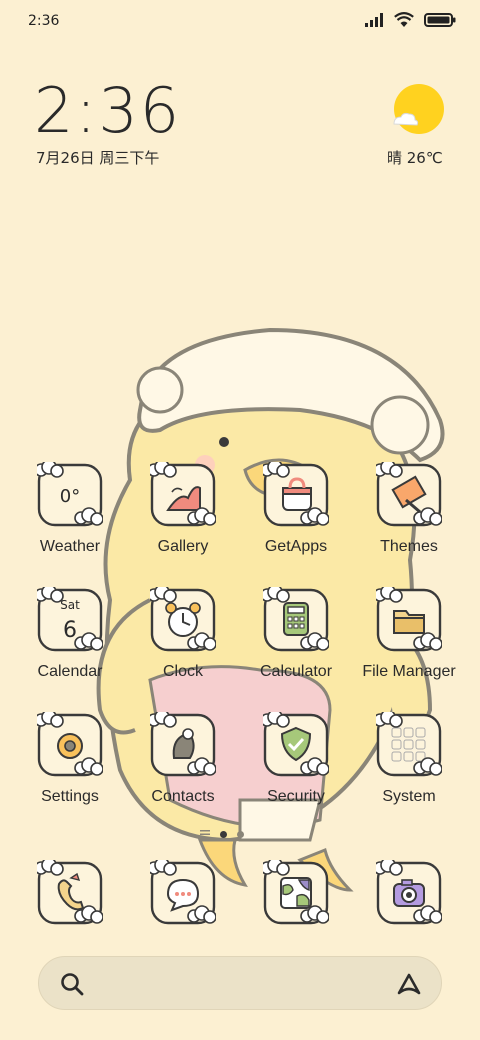 The image size is (480, 1040). Describe the element at coordinates (440, 20) in the screenshot. I see `battery-icon` at that location.